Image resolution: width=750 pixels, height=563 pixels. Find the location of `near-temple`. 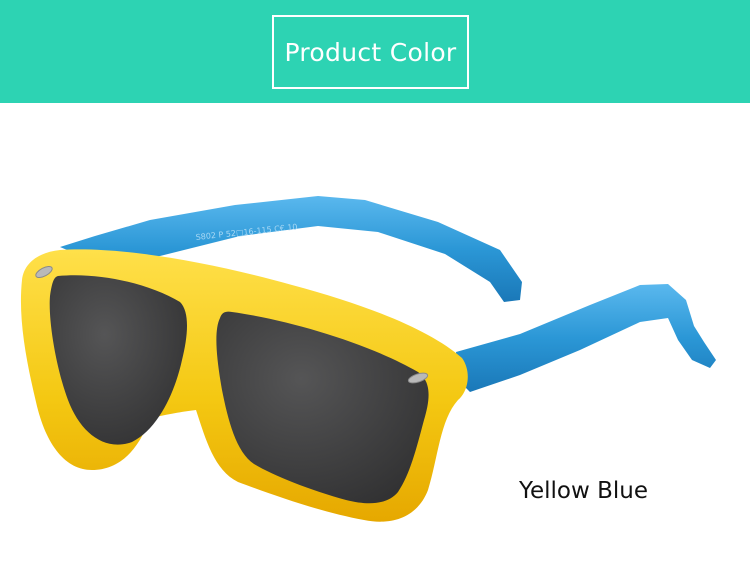

near-temple is located at coordinates (586, 338).